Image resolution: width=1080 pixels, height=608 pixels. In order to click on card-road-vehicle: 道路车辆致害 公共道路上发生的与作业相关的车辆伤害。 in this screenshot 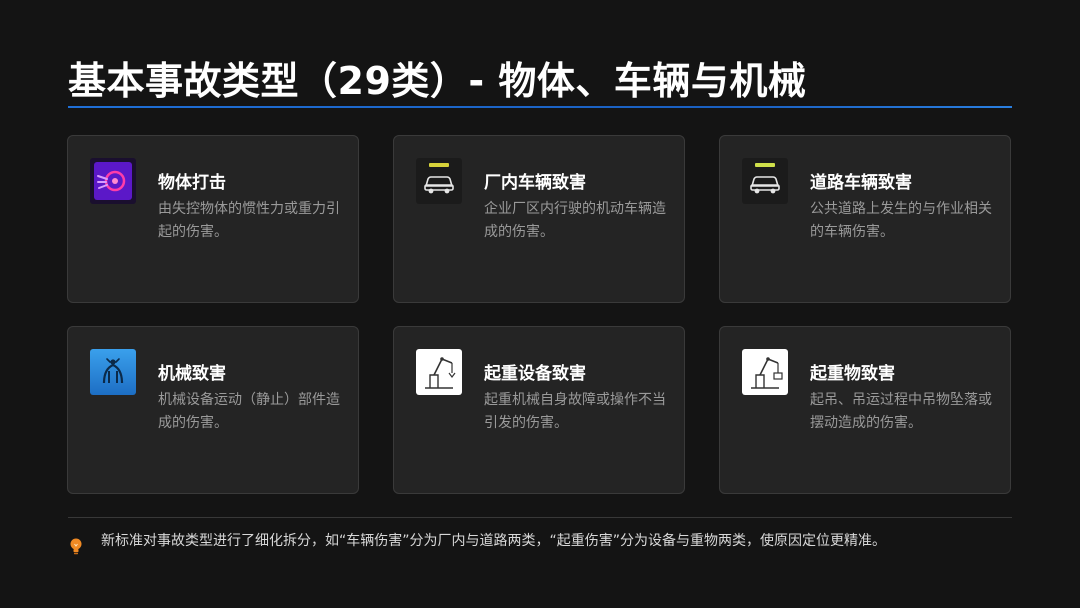, I will do `click(865, 219)`.